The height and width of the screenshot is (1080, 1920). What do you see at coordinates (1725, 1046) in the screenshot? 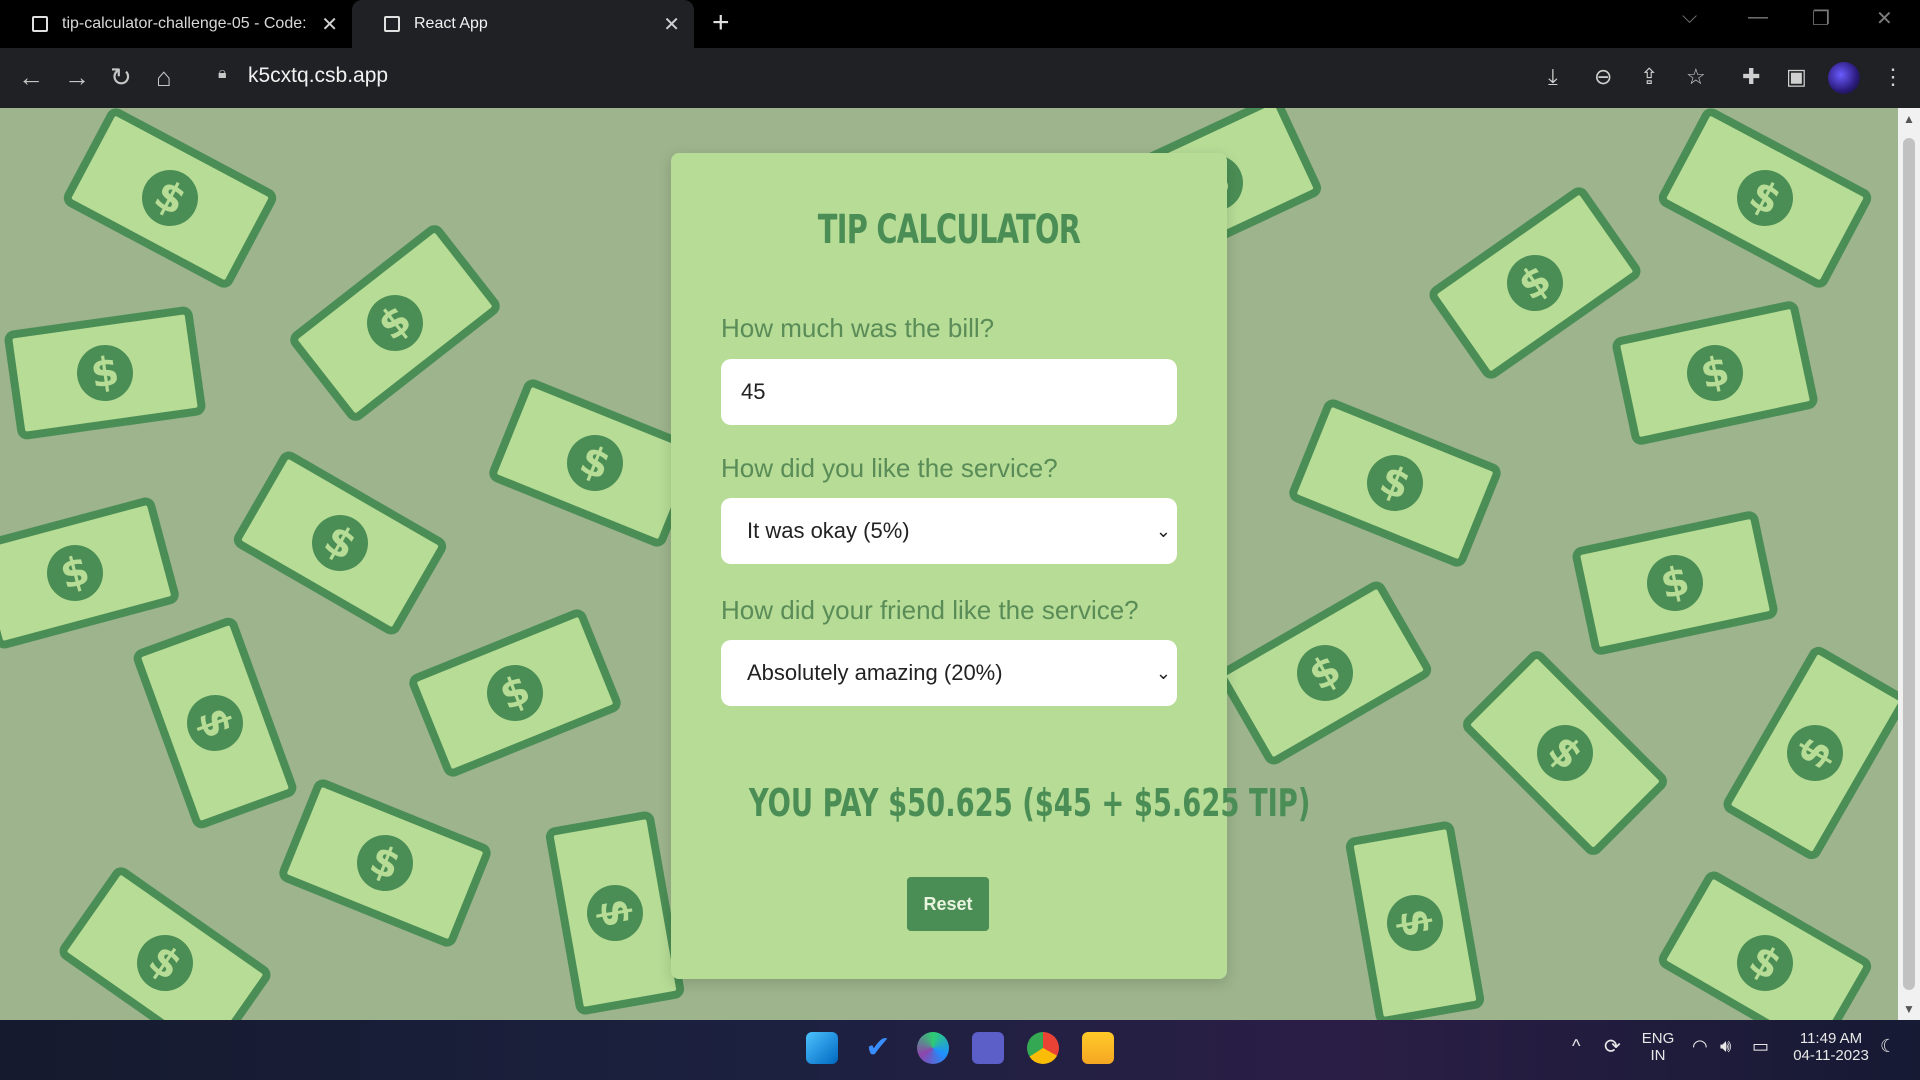
I see `volume-icon: 🔊︎` at bounding box center [1725, 1046].